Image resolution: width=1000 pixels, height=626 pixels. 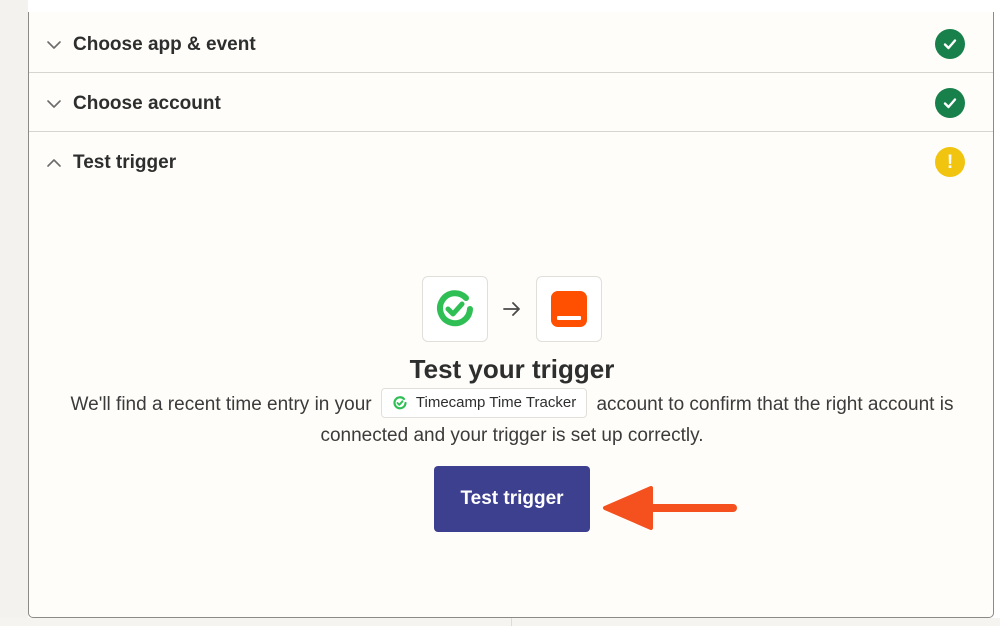 What do you see at coordinates (512, 369) in the screenshot?
I see `test-heading: Test your trigger` at bounding box center [512, 369].